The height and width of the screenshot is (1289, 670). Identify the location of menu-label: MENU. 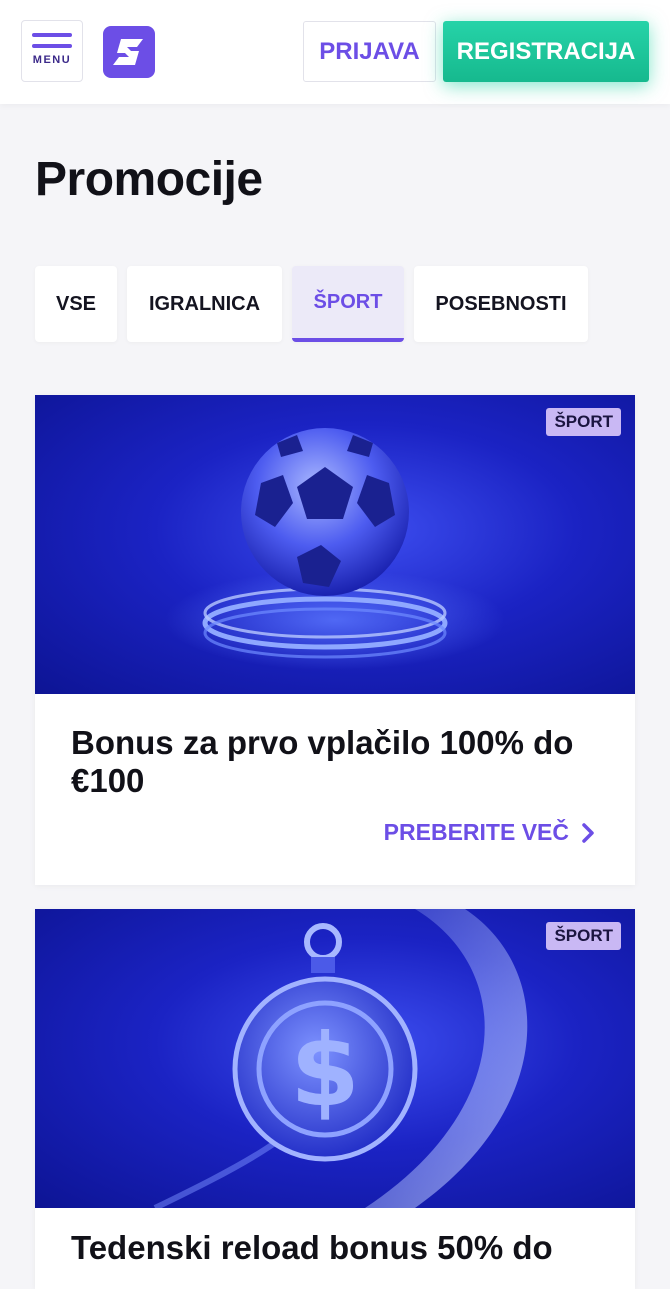
(52, 60).